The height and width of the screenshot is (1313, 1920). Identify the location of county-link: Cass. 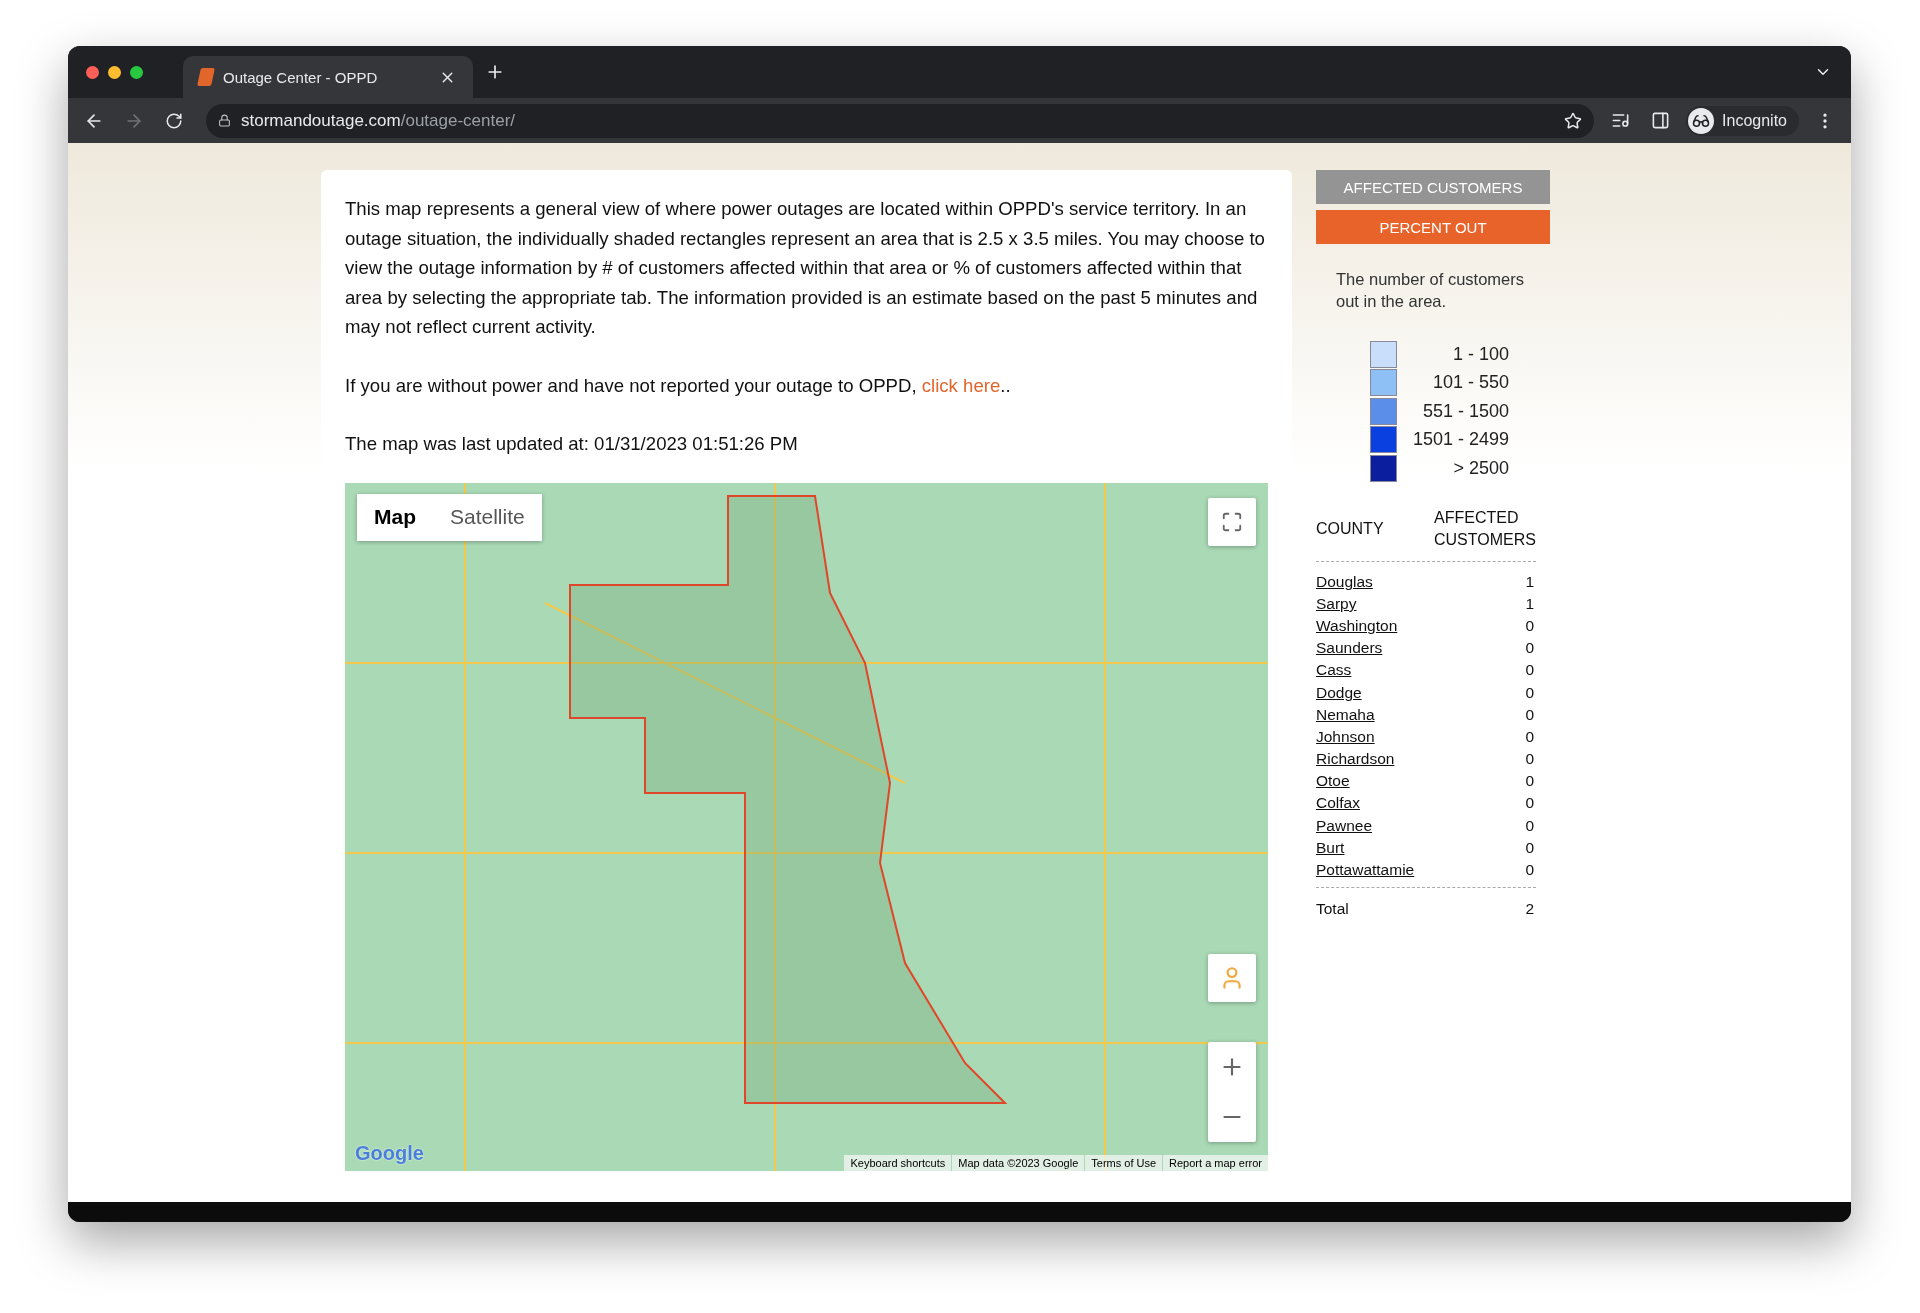
(1334, 670).